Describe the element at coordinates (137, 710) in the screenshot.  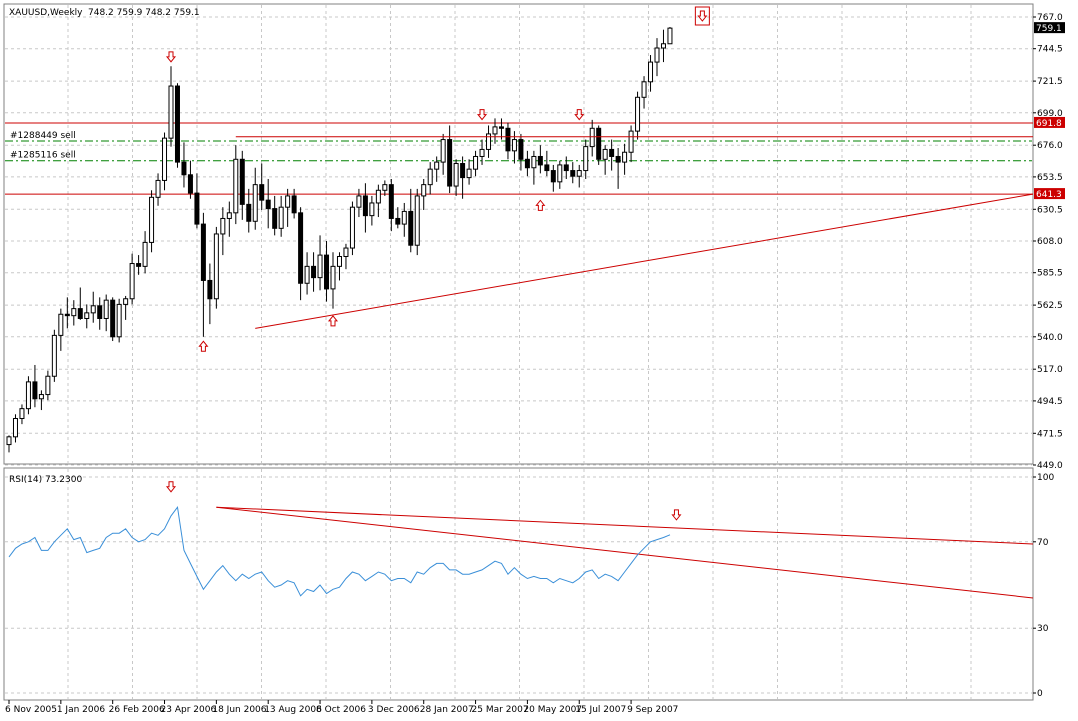
I see `time-tick-label: 26 Feb 2006` at that location.